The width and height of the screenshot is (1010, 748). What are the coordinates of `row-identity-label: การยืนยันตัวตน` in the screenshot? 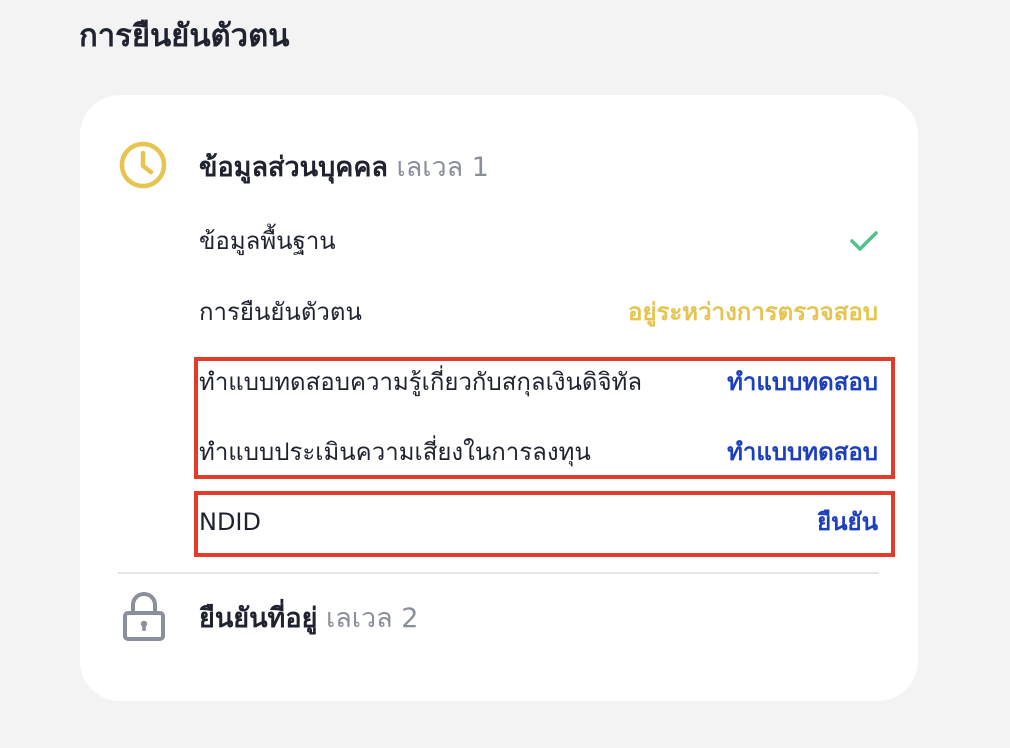 It's located at (280, 312).